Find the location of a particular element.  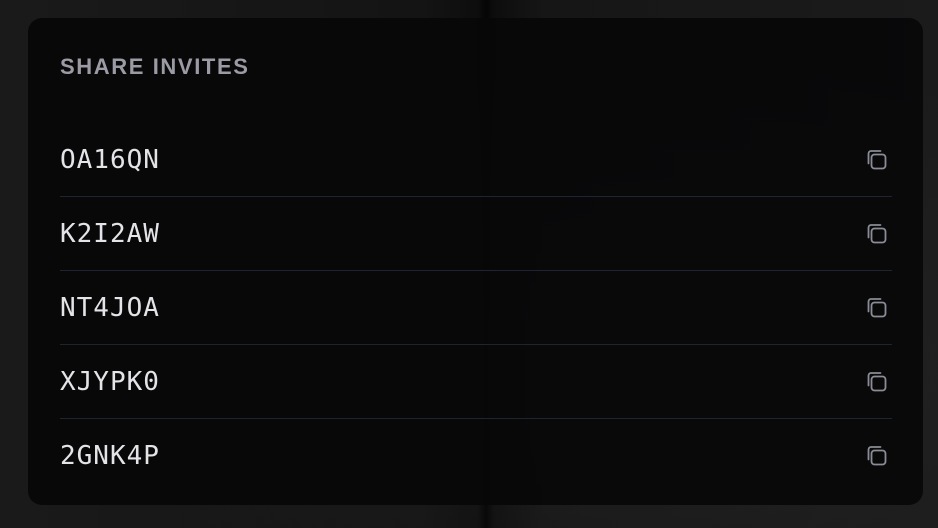

invite-row: XJYPK0 is located at coordinates (476, 382).